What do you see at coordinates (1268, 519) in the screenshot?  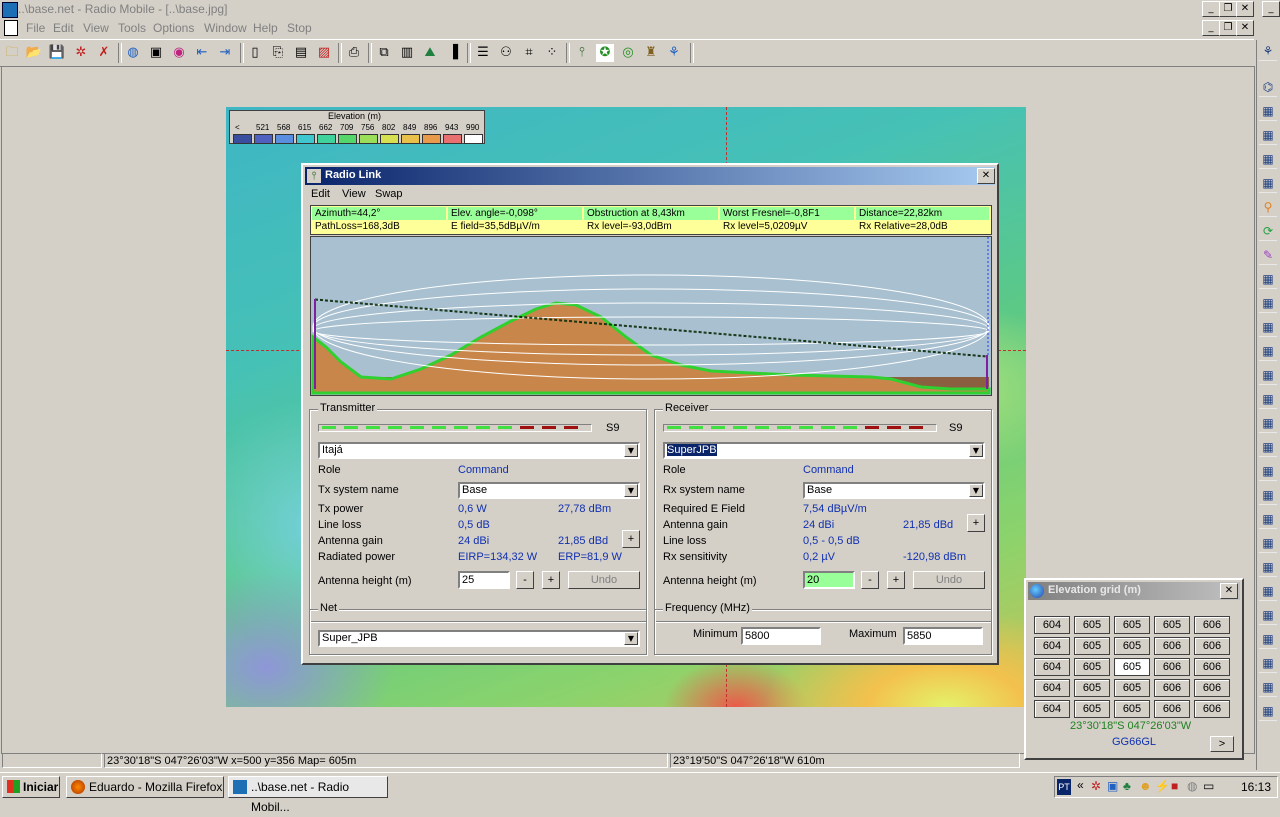 I see `side-tool-20-icon: ▦` at bounding box center [1268, 519].